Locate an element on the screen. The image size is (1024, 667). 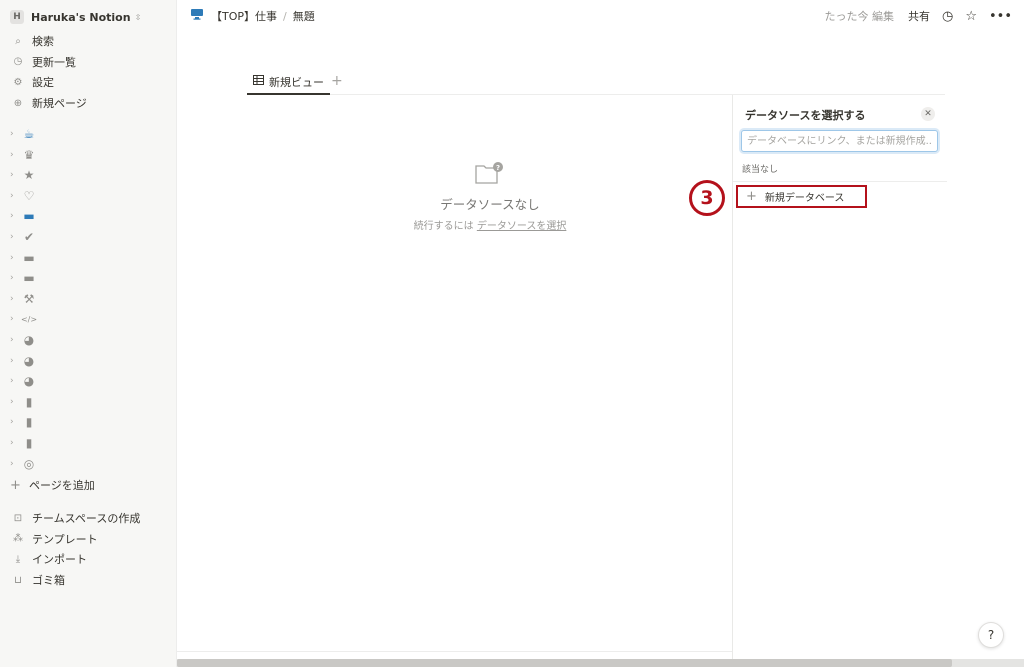
workspace-name: Haruka's Notion is located at coordinates (81, 17).